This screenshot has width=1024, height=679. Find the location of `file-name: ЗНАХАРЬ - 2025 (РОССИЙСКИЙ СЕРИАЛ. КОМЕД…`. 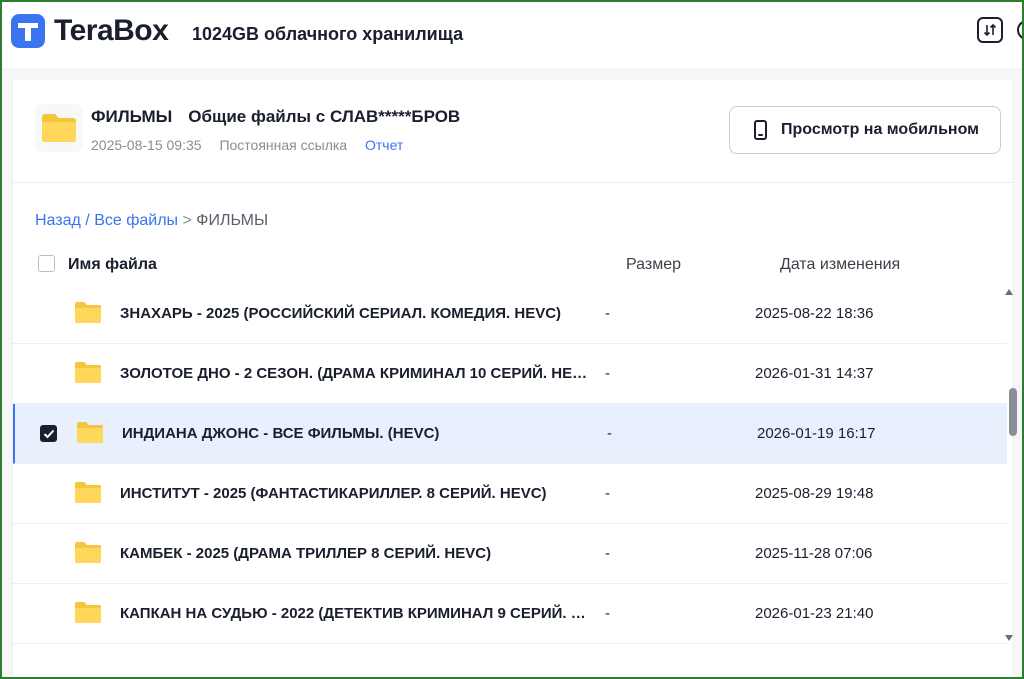

file-name: ЗНАХАРЬ - 2025 (РОССИЙСКИЙ СЕРИАЛ. КОМЕД… is located at coordinates (358, 314).